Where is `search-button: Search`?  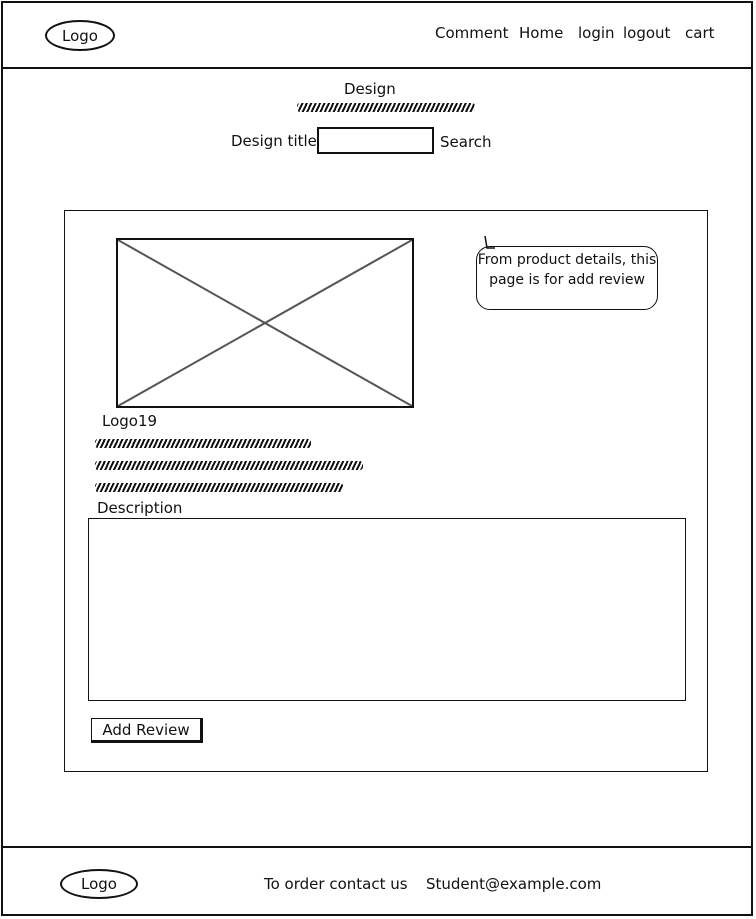 search-button: Search is located at coordinates (466, 142).